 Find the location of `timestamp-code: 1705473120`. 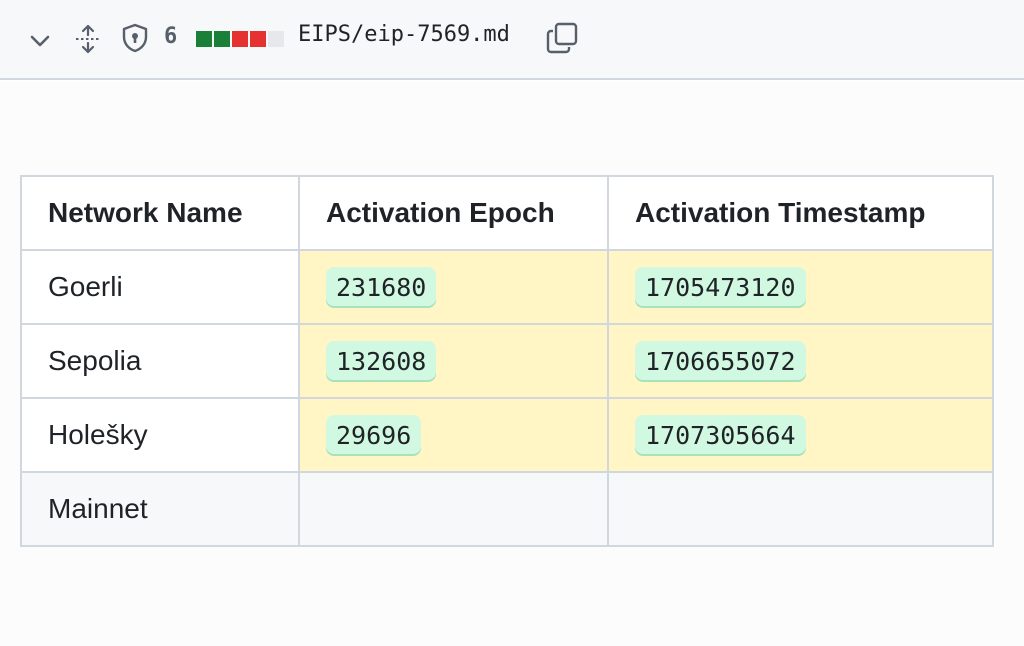

timestamp-code: 1705473120 is located at coordinates (720, 287).